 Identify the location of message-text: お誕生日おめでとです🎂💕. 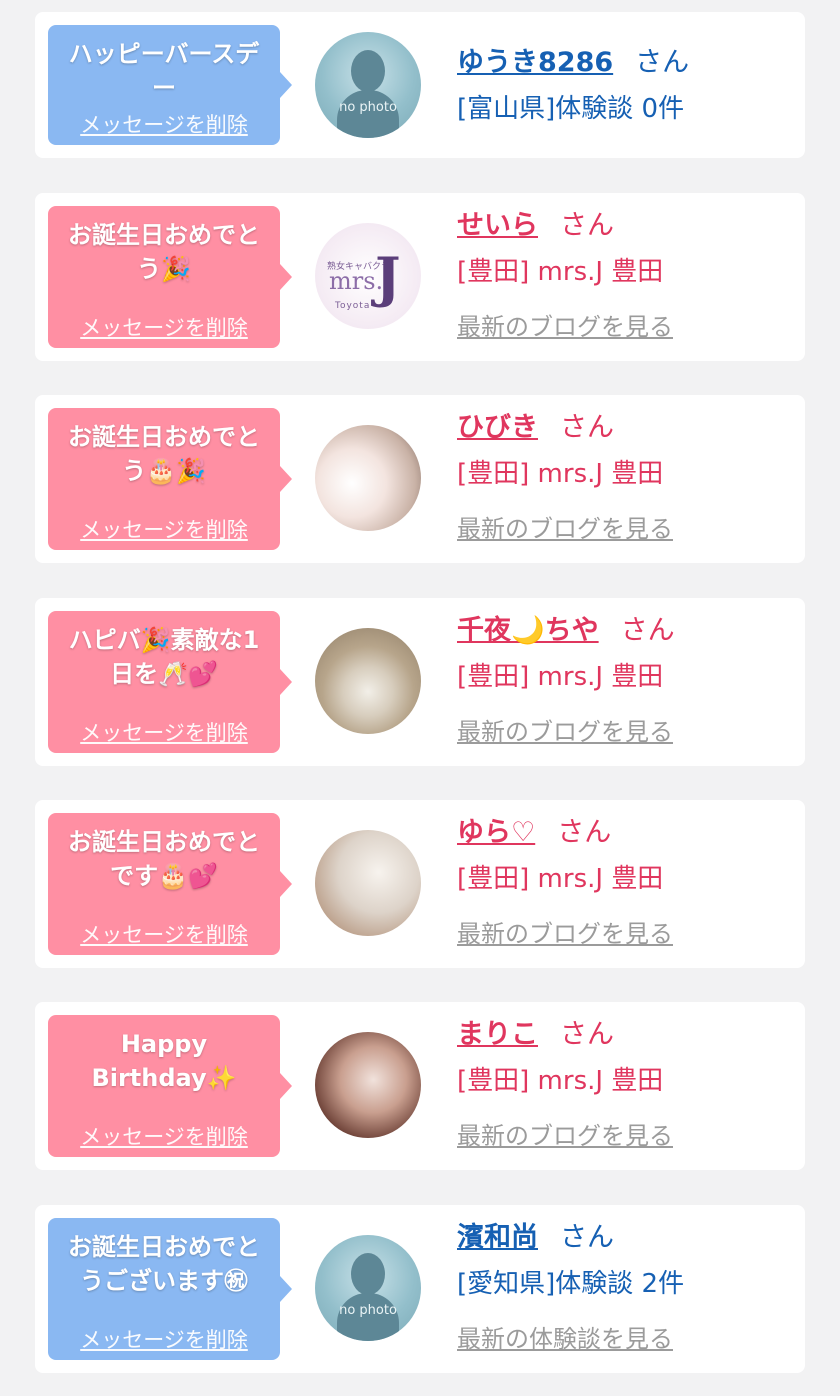
(164, 859).